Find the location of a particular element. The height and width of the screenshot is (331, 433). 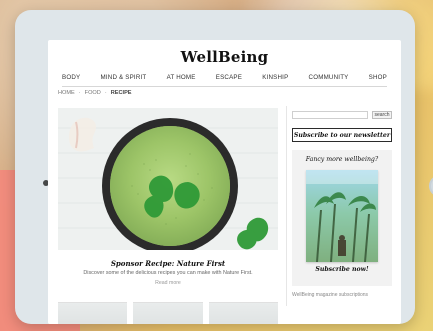

hero-title: Sponsor Recipe: Nature First is located at coordinates (168, 263).